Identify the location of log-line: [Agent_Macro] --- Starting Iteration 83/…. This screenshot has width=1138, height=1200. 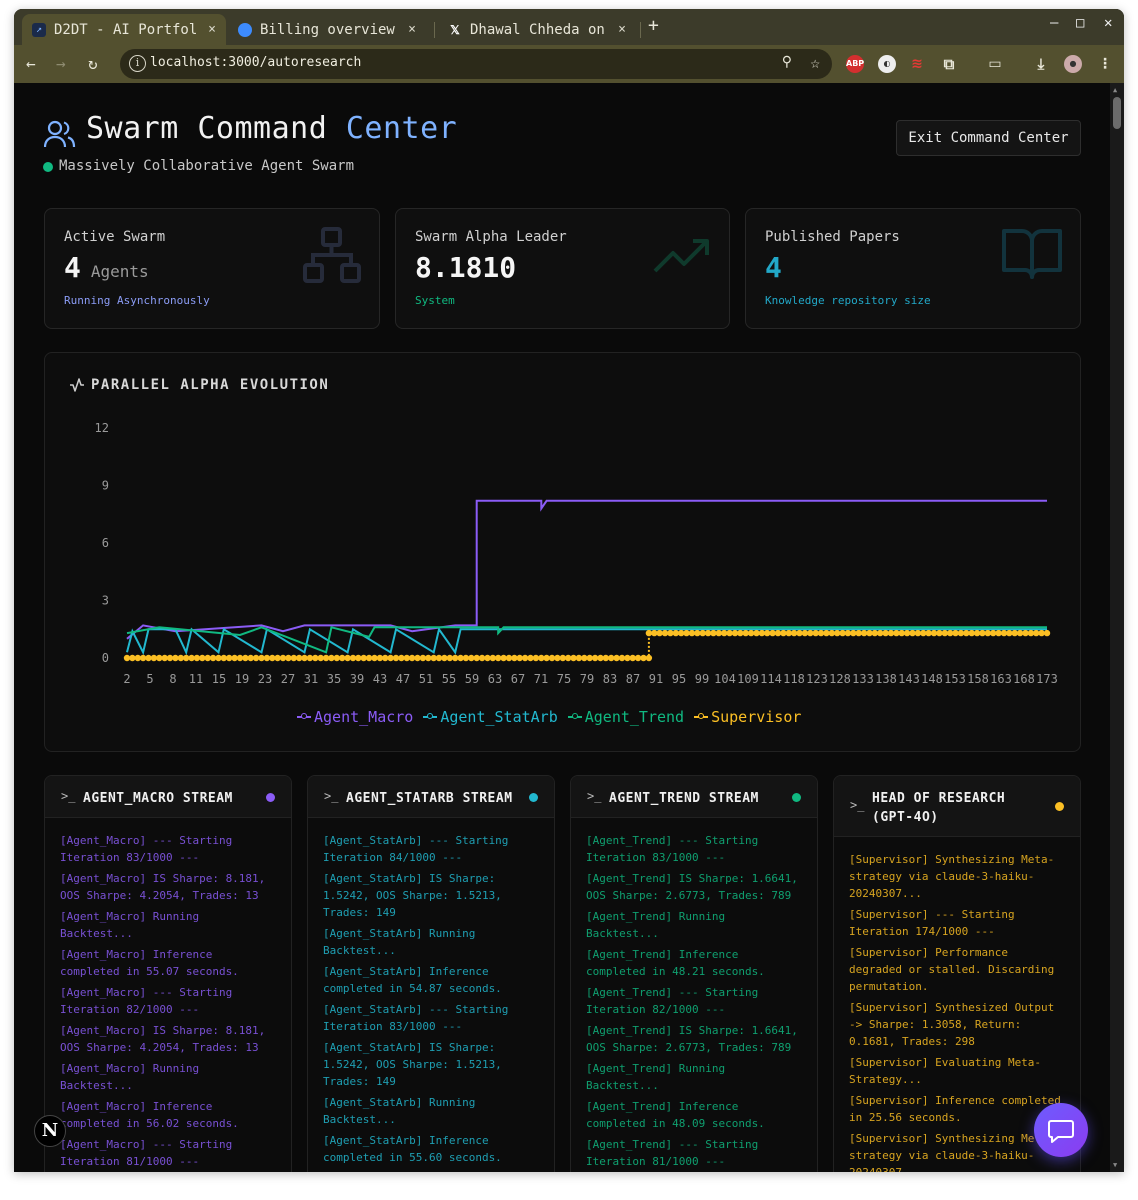
(146, 849).